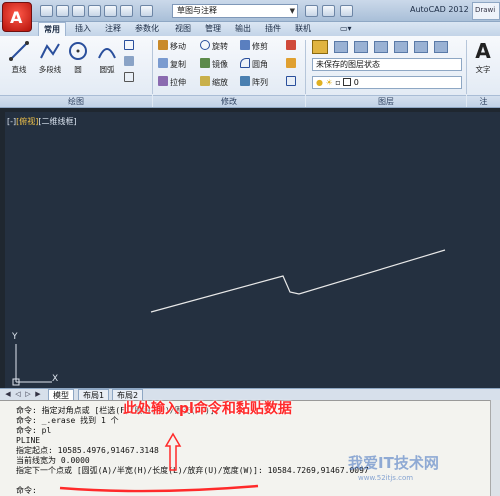 The width and height of the screenshot is (500, 496). Describe the element at coordinates (173, 451) in the screenshot. I see `red-up-arrow-icon` at that location.